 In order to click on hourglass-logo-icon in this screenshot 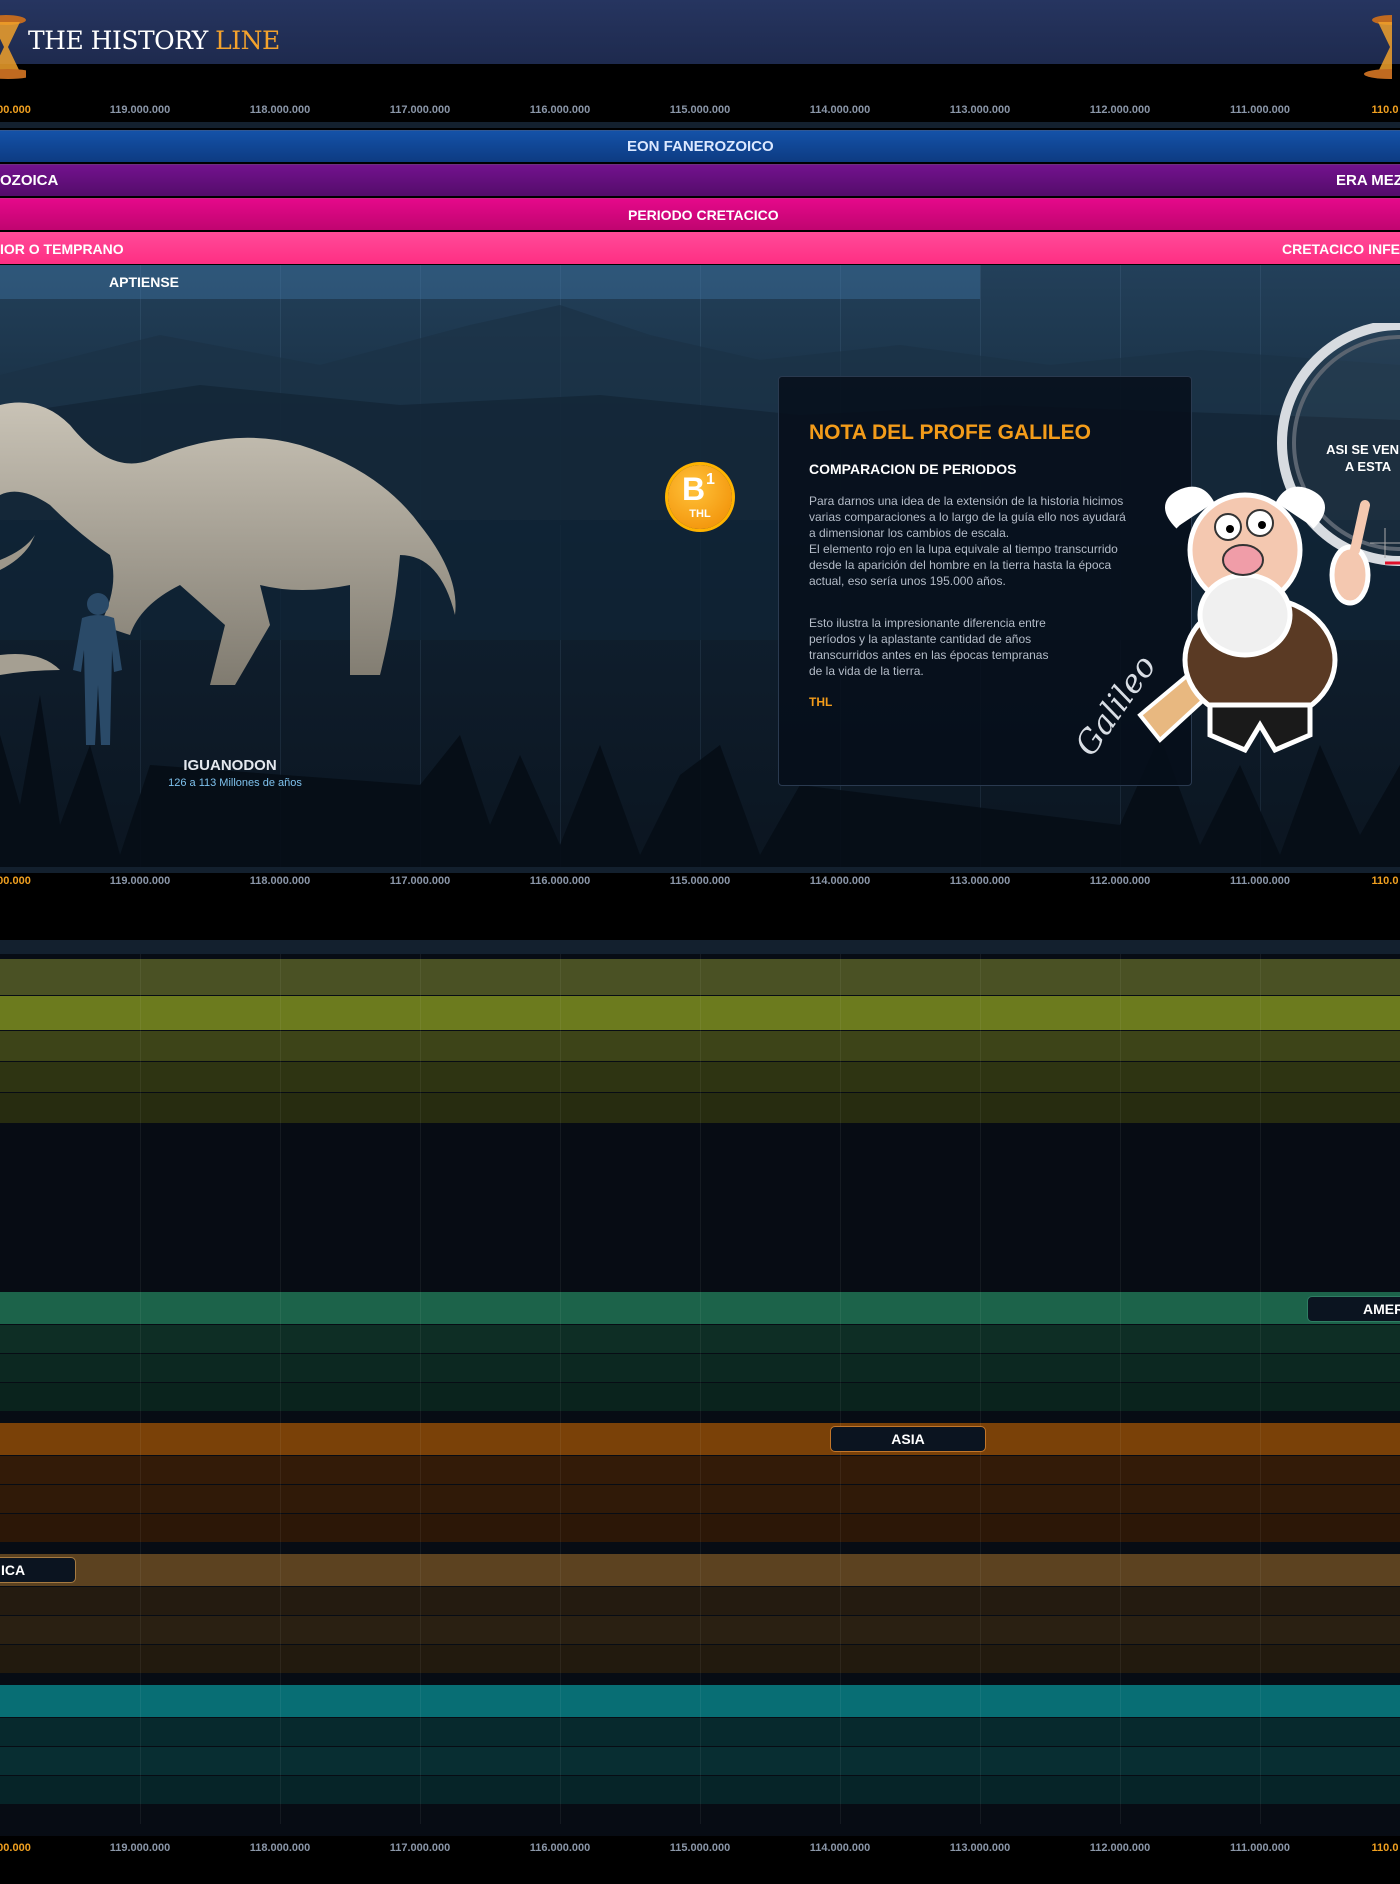, I will do `click(13, 47)`.